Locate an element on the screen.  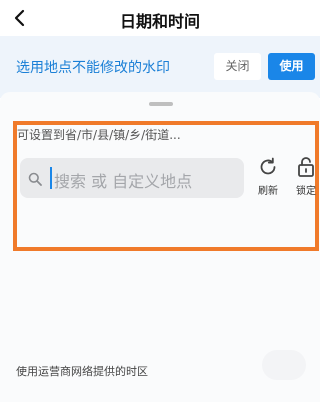
top-nav-bar: 日期和时间 is located at coordinates (160, 18).